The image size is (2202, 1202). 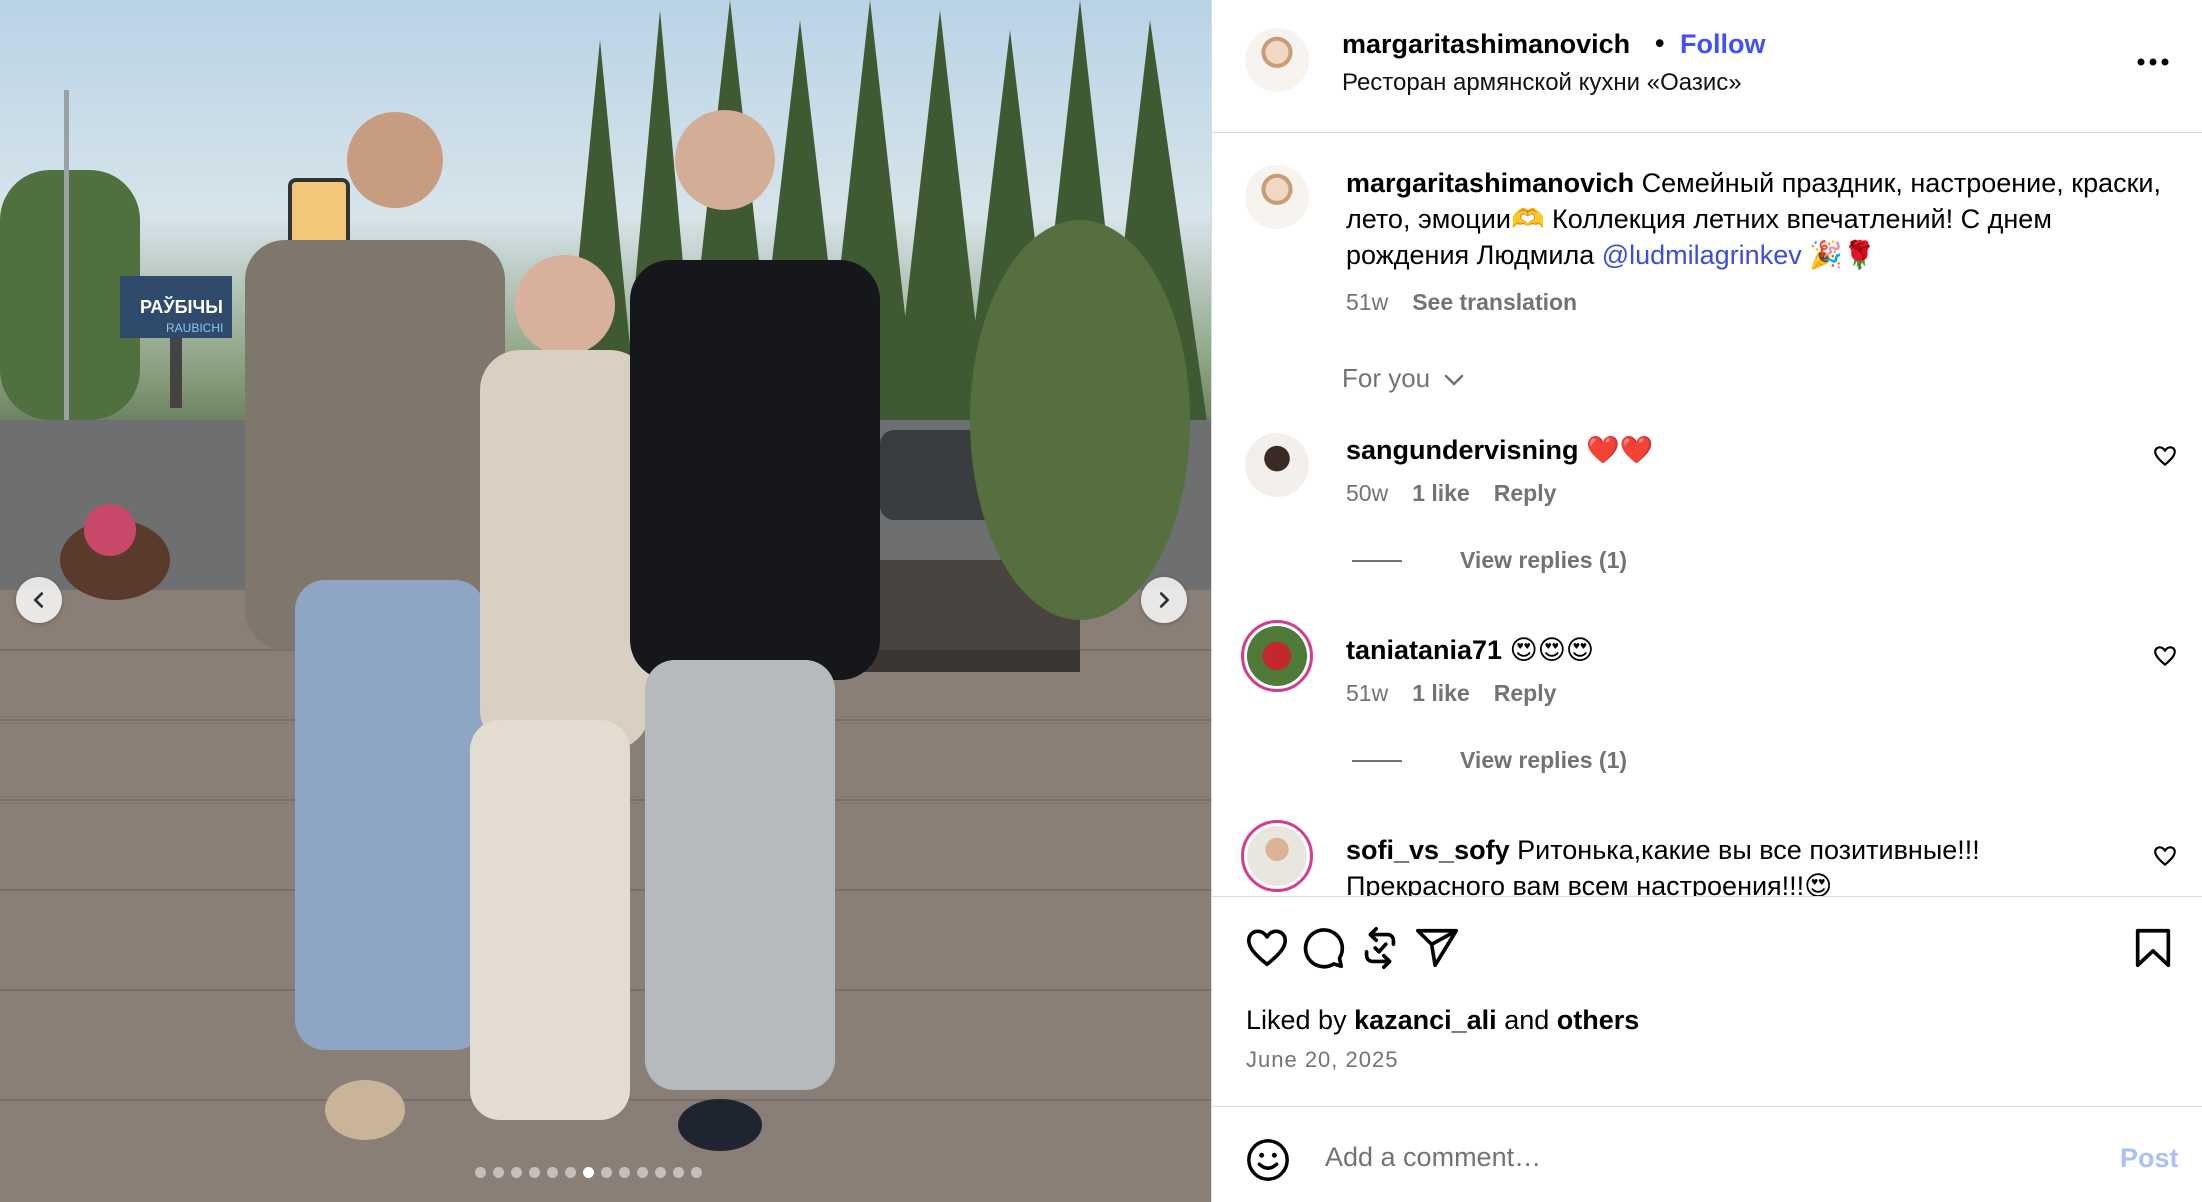 I want to click on repost-icon, so click(x=1380, y=948).